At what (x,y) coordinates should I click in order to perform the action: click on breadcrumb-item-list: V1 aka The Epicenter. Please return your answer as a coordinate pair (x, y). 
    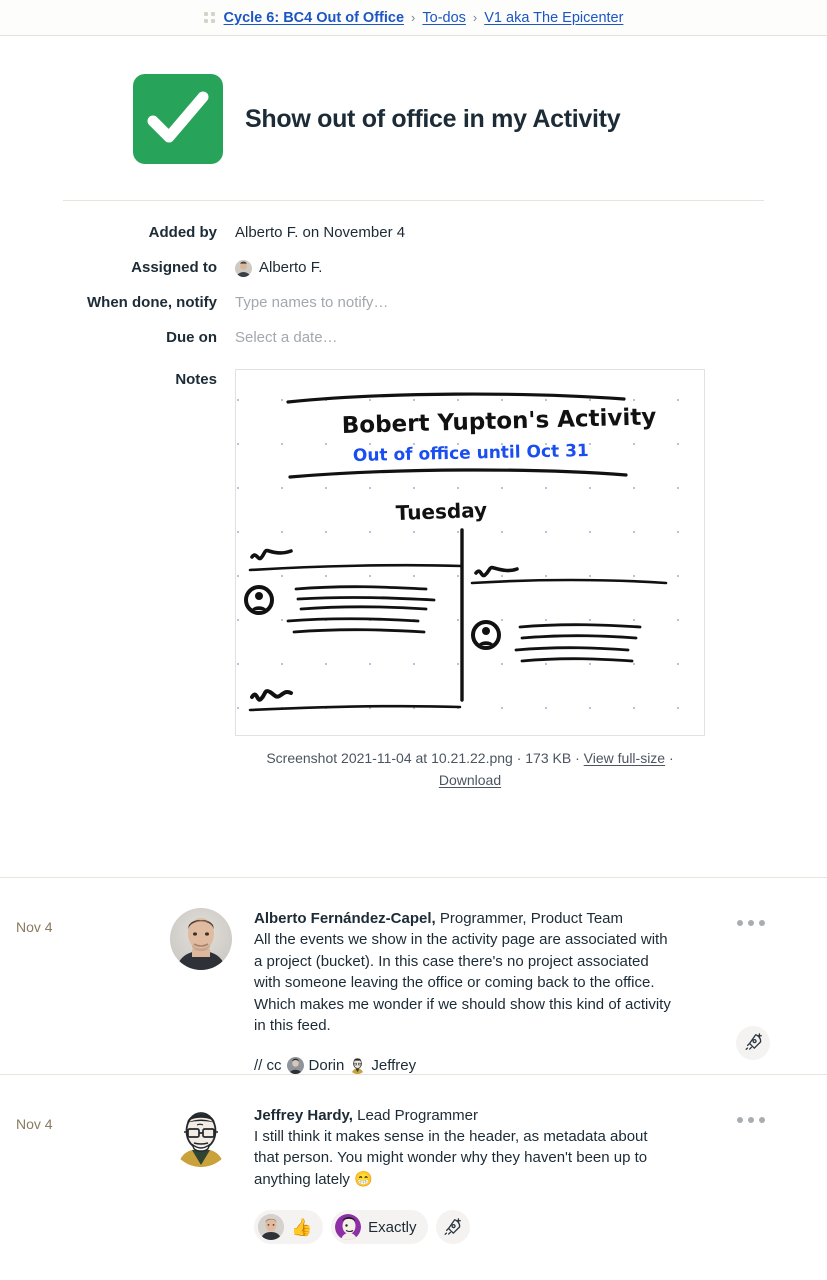
    Looking at the image, I should click on (553, 18).